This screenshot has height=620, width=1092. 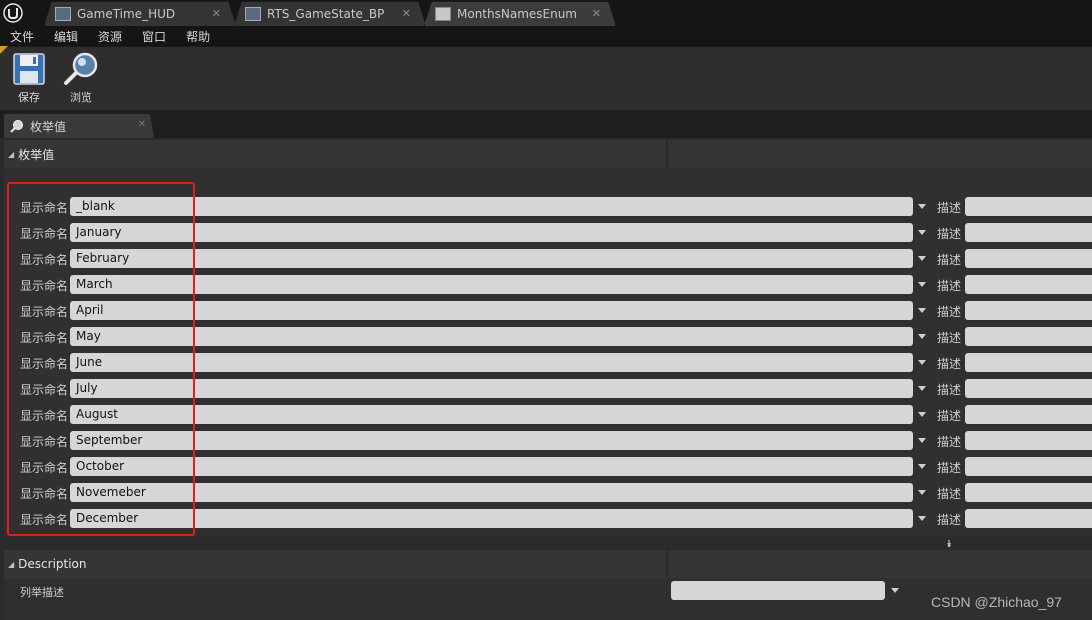 What do you see at coordinates (491, 206) in the screenshot?
I see `display-name-input: _blank` at bounding box center [491, 206].